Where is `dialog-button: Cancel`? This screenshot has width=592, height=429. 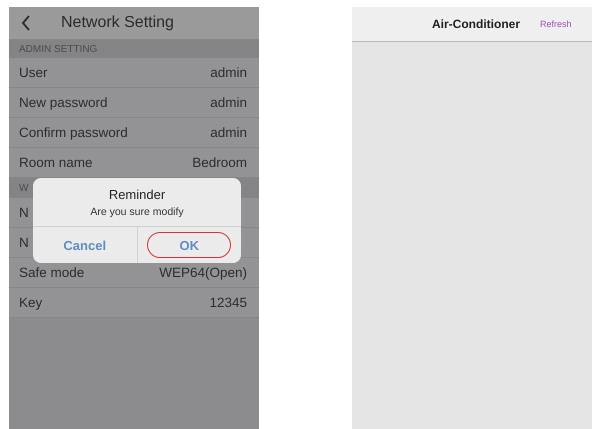
dialog-button: Cancel is located at coordinates (84, 245).